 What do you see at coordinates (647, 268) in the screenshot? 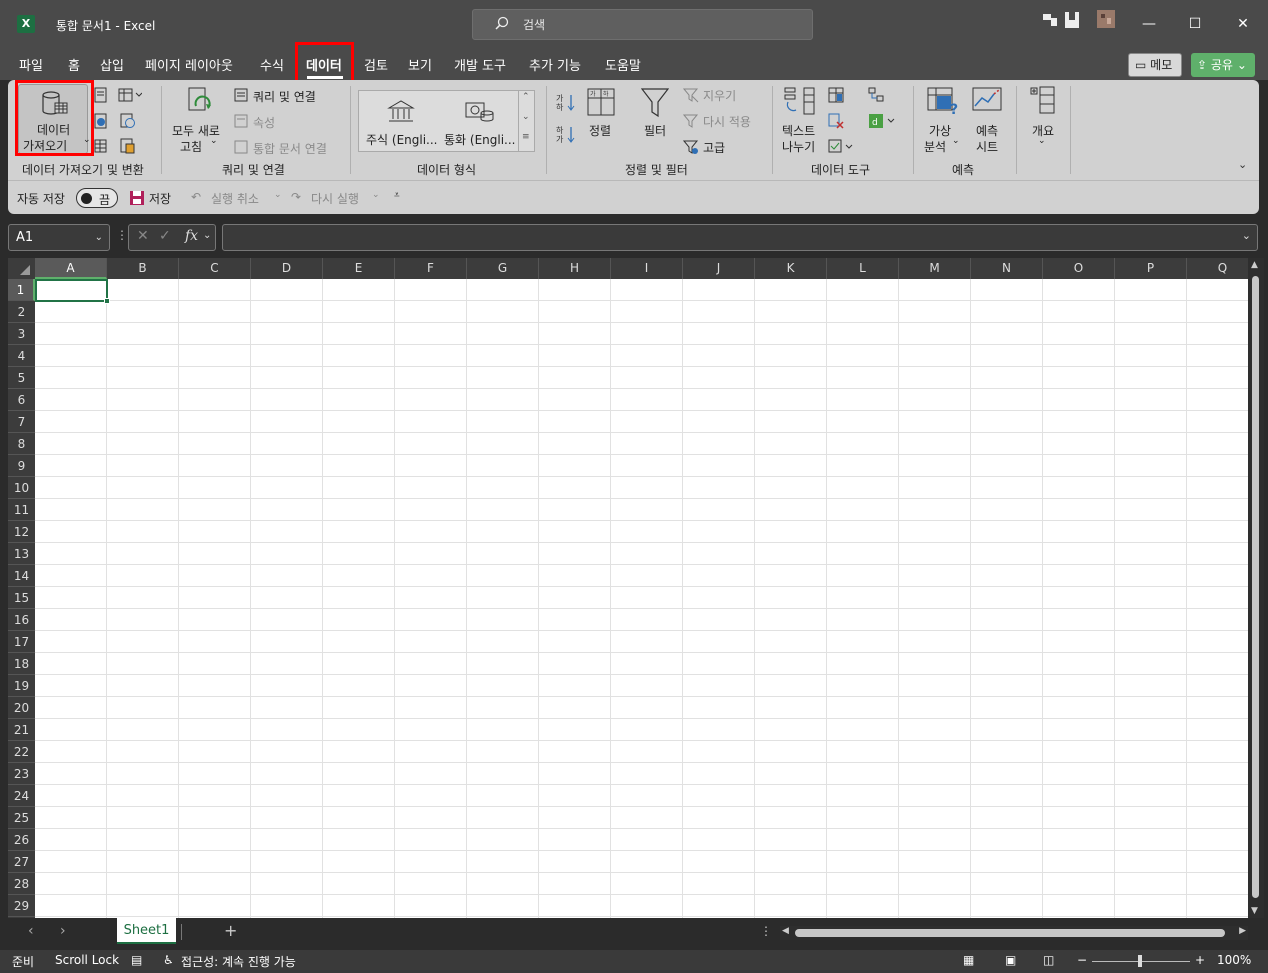
I see `column-header-i: I` at bounding box center [647, 268].